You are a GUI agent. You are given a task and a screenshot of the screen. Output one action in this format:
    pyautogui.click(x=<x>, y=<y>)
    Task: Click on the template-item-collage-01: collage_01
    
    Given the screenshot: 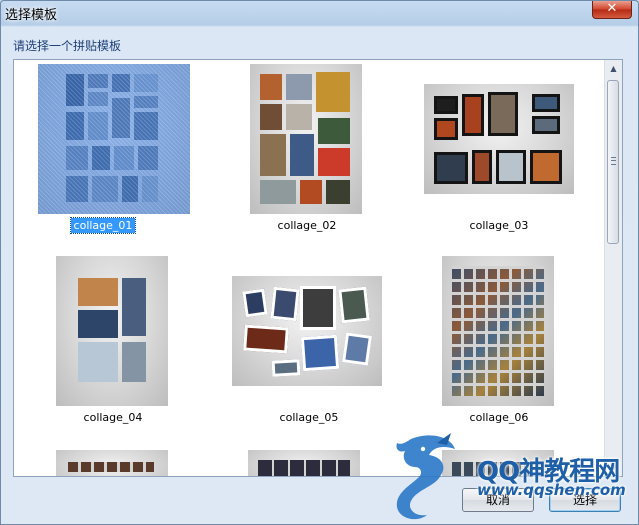 What is the action you would take?
    pyautogui.click(x=121, y=159)
    